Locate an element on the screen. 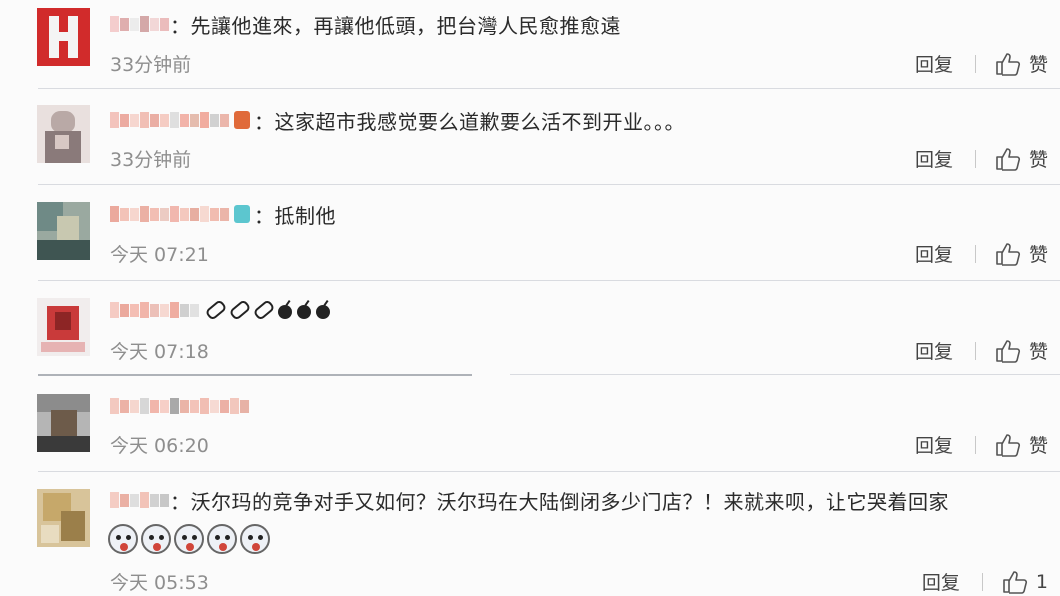 The image size is (1060, 596). like-button: 1 is located at coordinates (1025, 582).